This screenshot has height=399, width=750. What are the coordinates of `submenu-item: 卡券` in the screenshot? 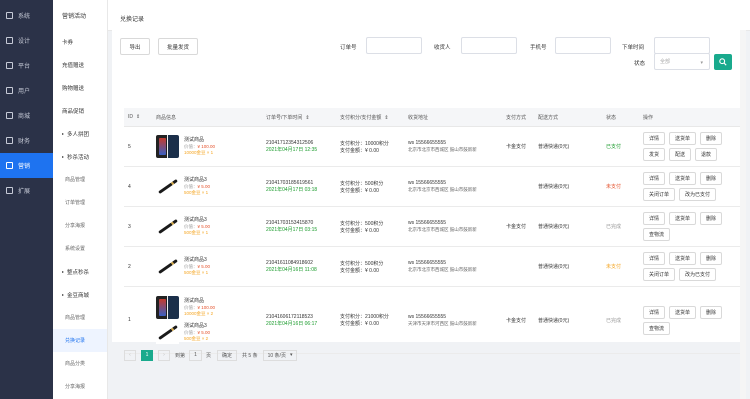 It's located at (80, 41).